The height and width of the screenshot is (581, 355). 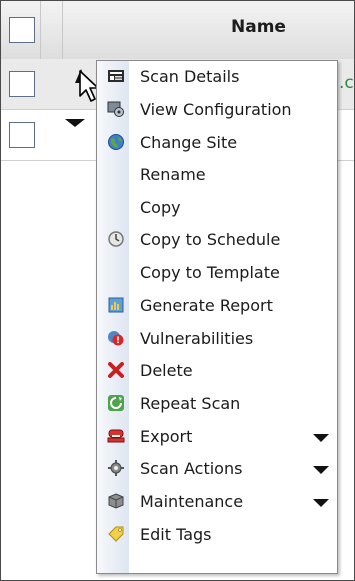 What do you see at coordinates (116, 403) in the screenshot?
I see `repeat-scan-icon` at bounding box center [116, 403].